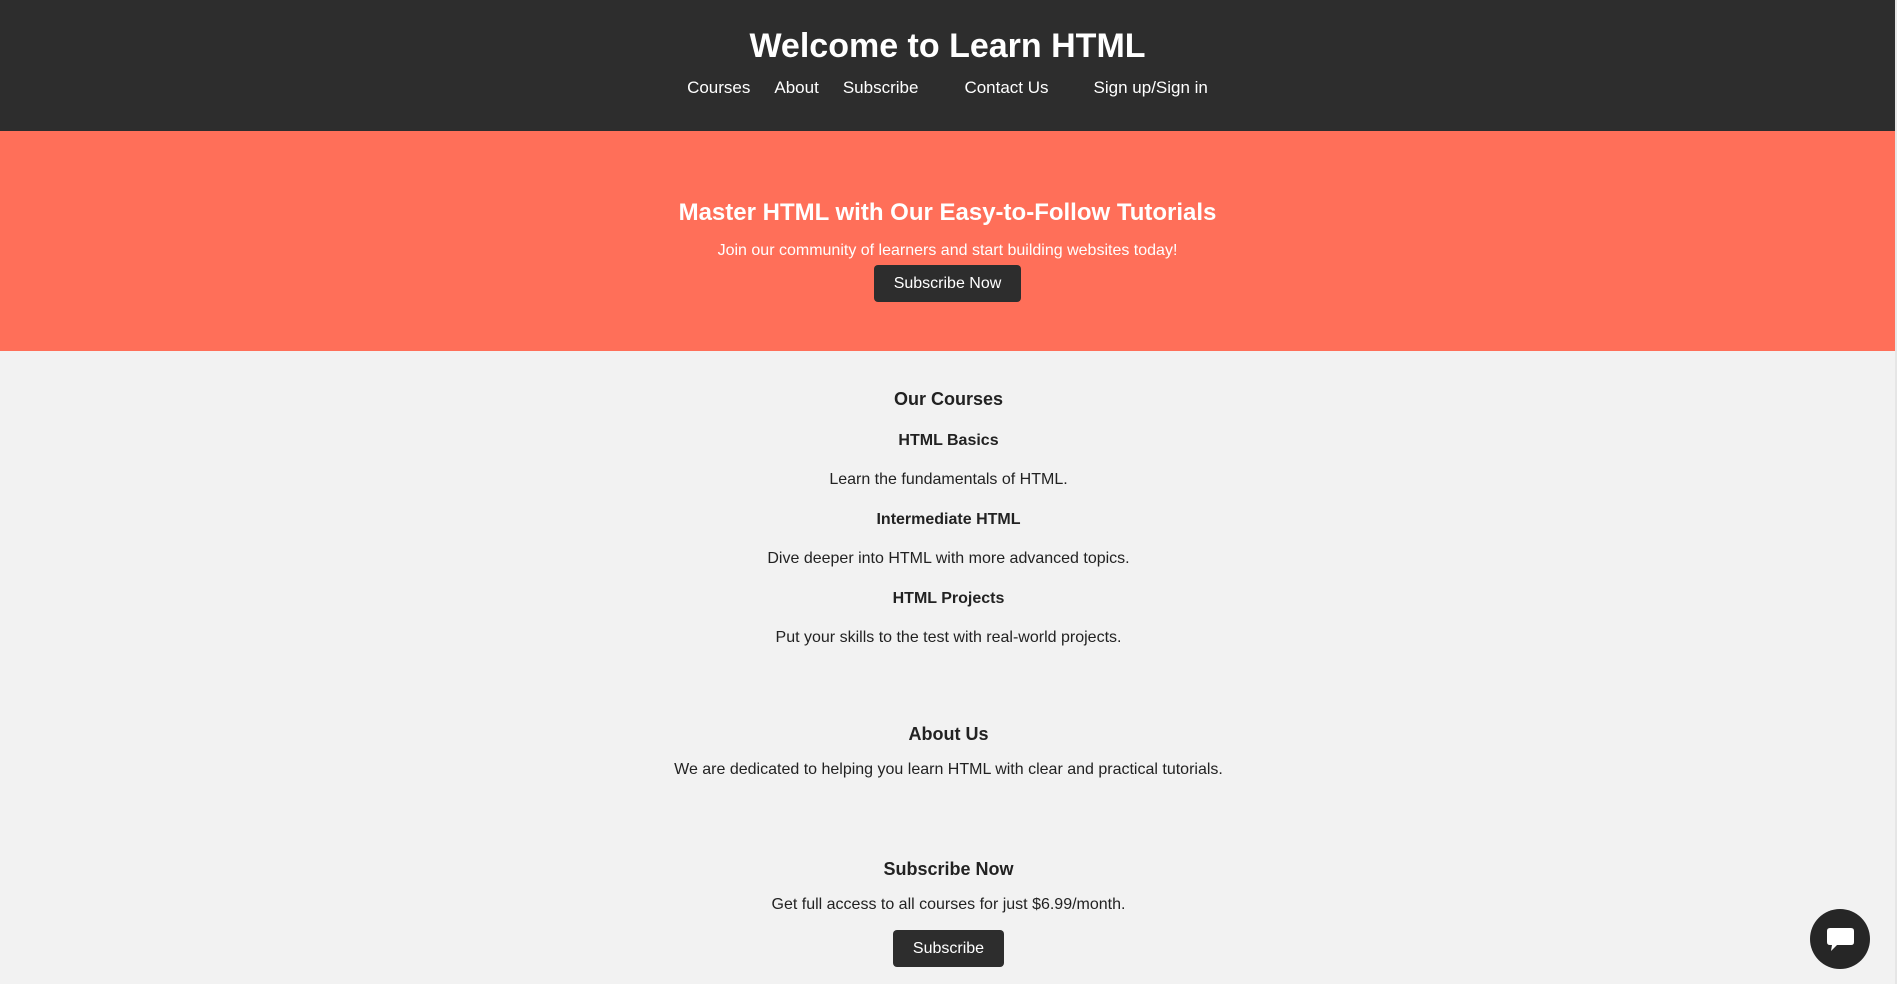 The width and height of the screenshot is (1897, 984). What do you see at coordinates (948, 598) in the screenshot?
I see `course-name-html-projects: HTML Projects` at bounding box center [948, 598].